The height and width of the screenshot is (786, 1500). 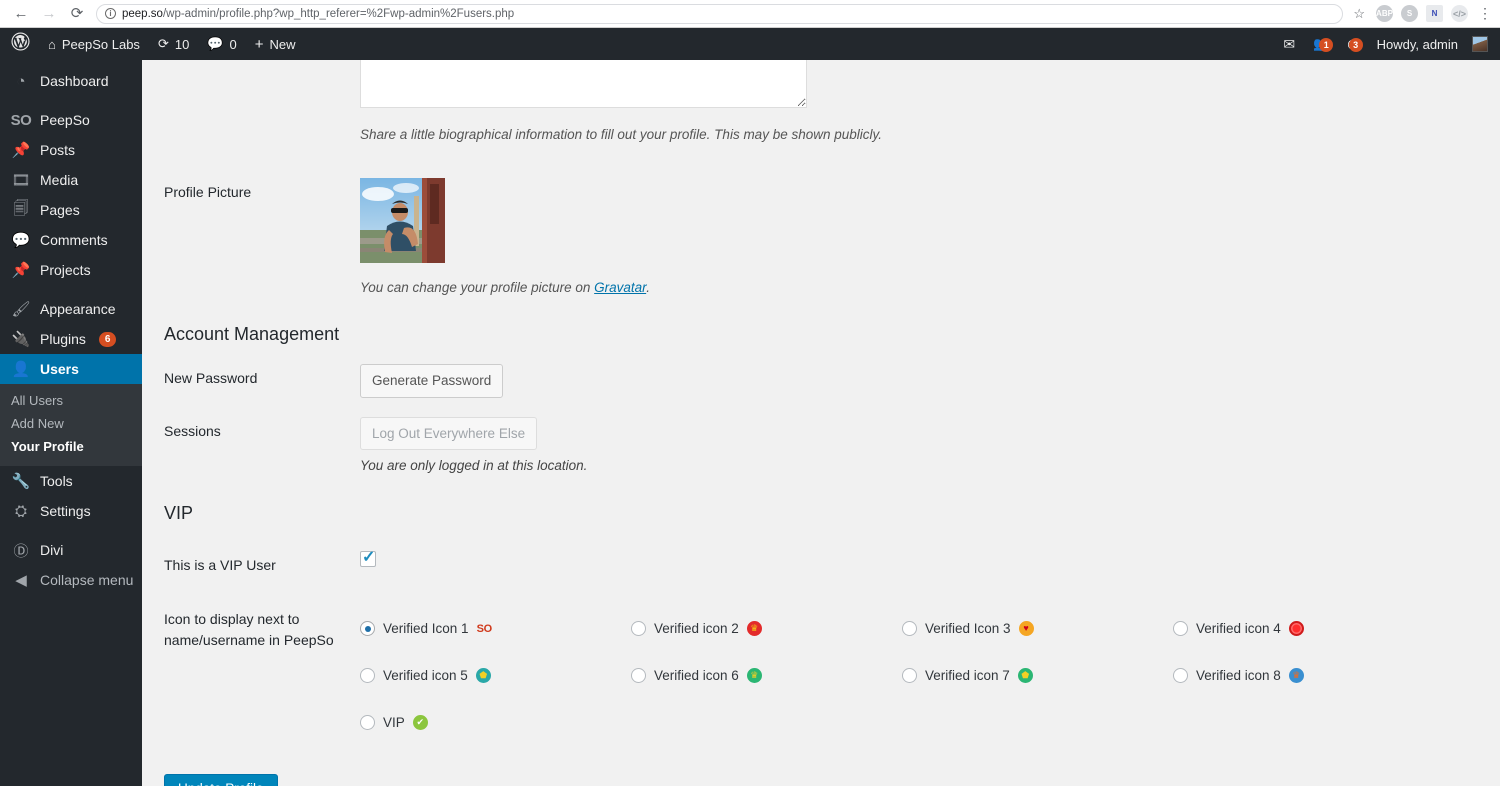 I want to click on account-menu: Howdy, admin, so click(x=1433, y=44).